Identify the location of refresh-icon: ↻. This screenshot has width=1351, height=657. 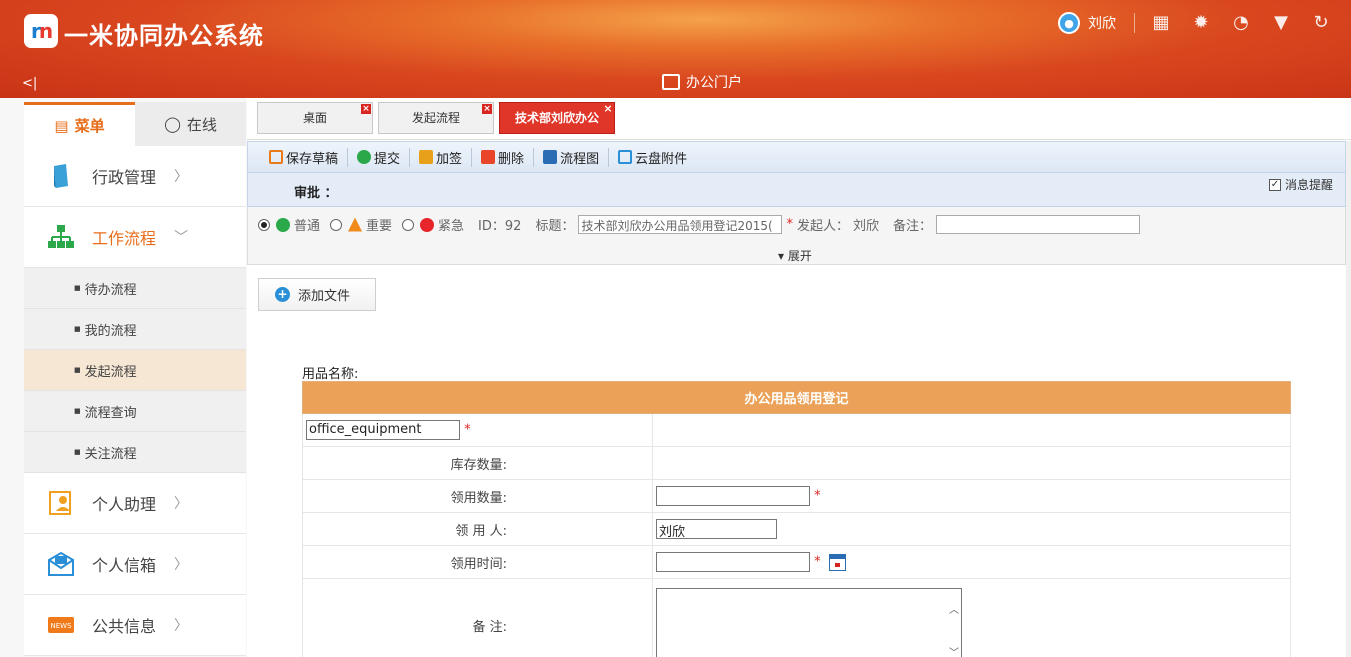
(1321, 23).